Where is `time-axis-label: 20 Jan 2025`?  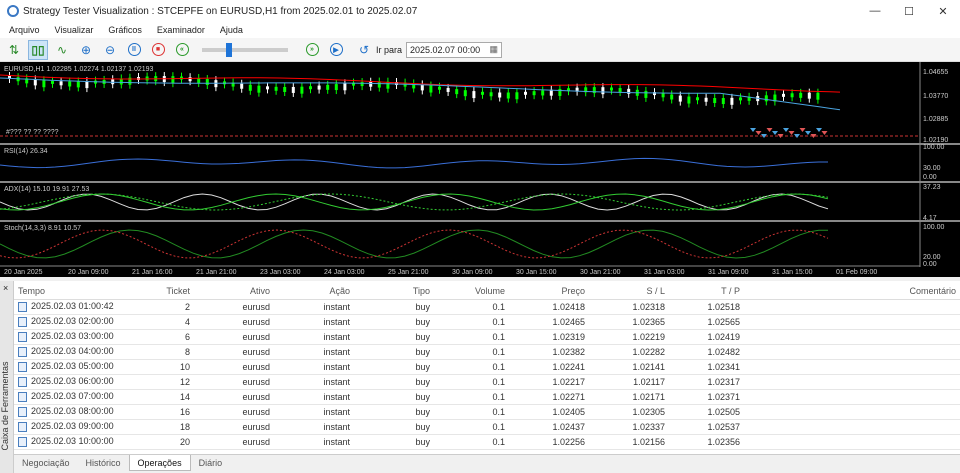
time-axis-label: 20 Jan 2025 is located at coordinates (23, 272).